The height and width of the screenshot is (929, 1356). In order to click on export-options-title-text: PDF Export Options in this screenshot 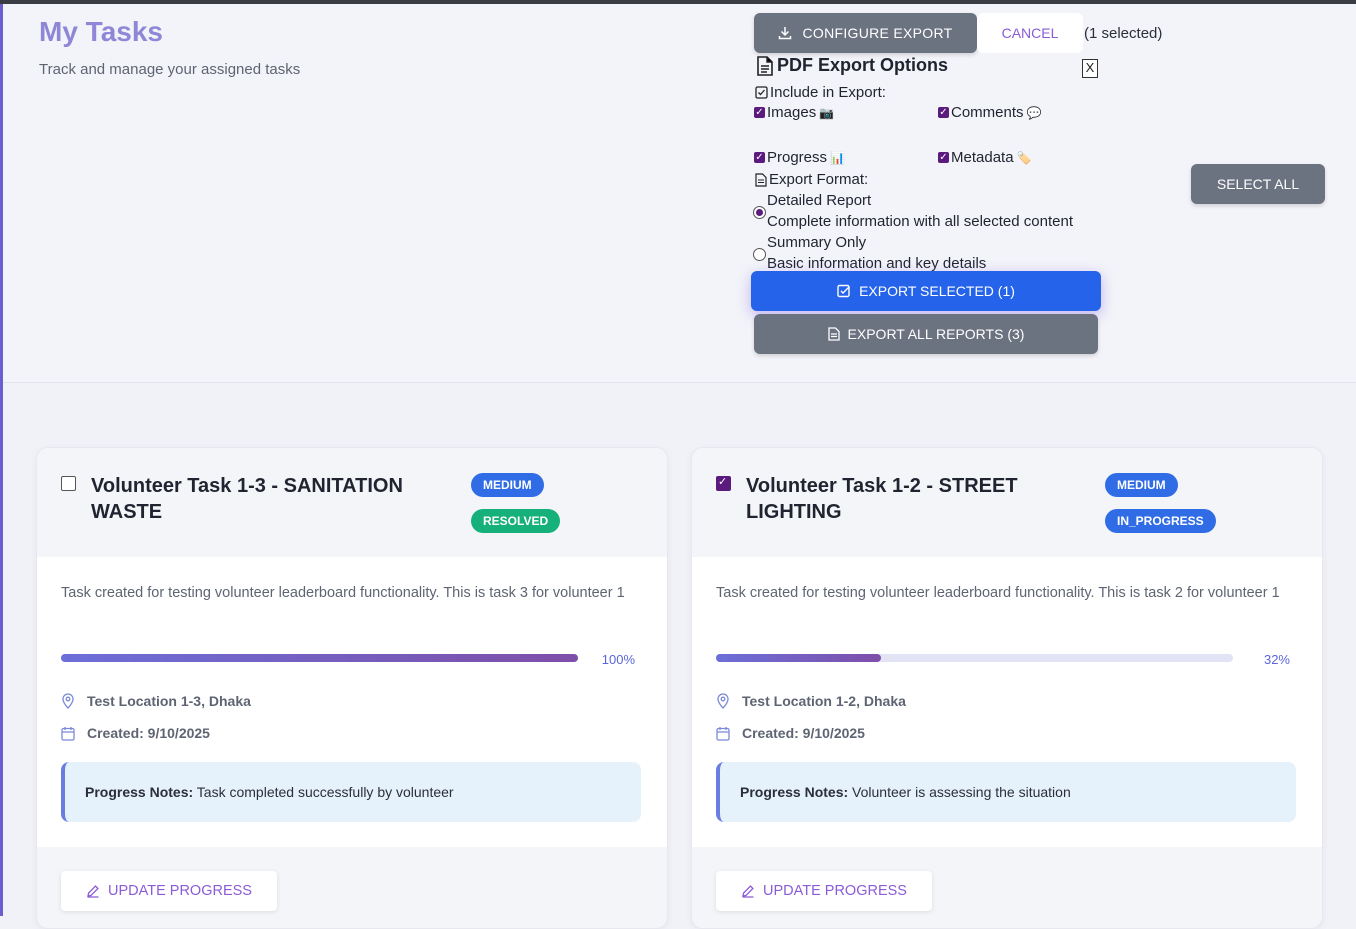, I will do `click(862, 65)`.